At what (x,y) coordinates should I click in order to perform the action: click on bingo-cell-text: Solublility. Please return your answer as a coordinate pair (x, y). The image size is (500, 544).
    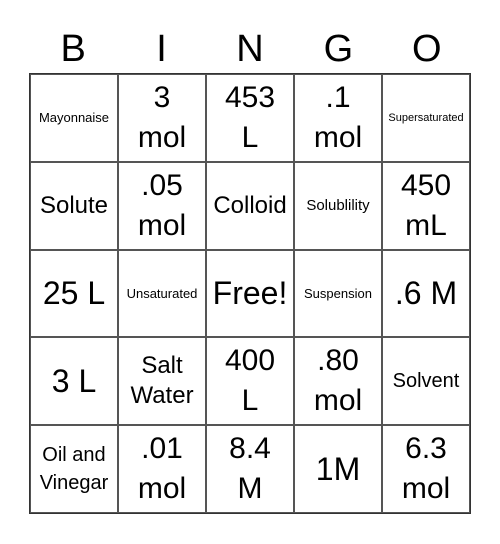
    Looking at the image, I should click on (338, 206).